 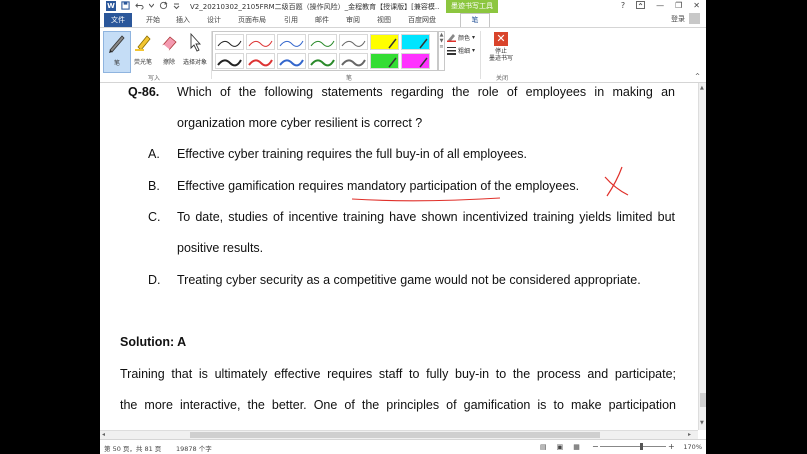 I want to click on pen-color-button: 颜色 ▾, so click(x=461, y=37).